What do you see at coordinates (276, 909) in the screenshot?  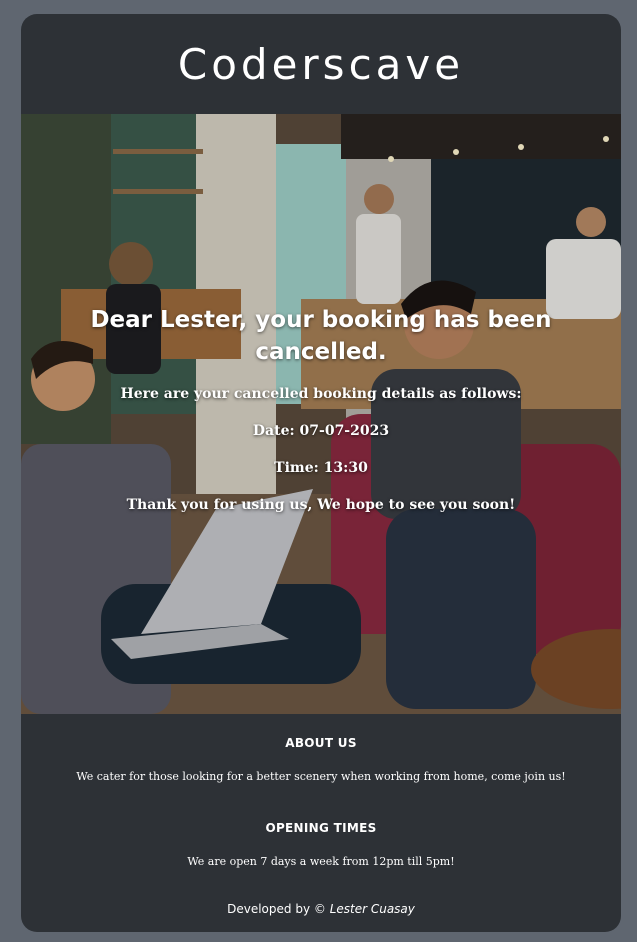 I see `credit-prefix: Developed by ©` at bounding box center [276, 909].